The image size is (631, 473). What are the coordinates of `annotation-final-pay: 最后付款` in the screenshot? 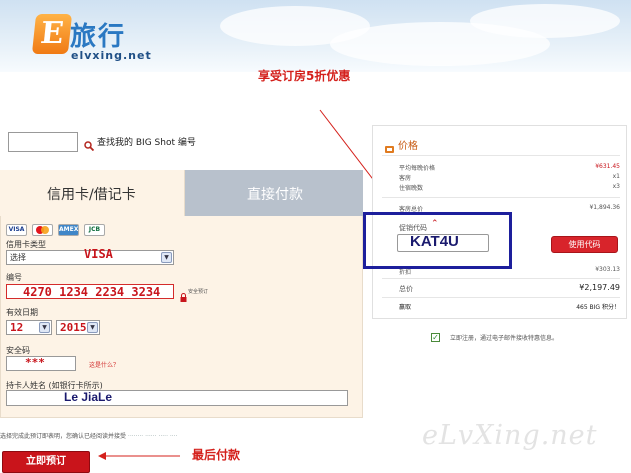 It's located at (216, 455).